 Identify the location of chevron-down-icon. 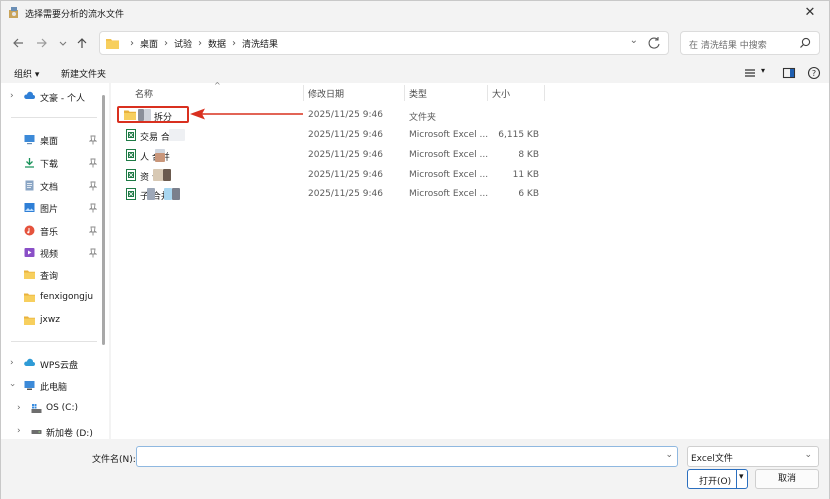
(63, 43).